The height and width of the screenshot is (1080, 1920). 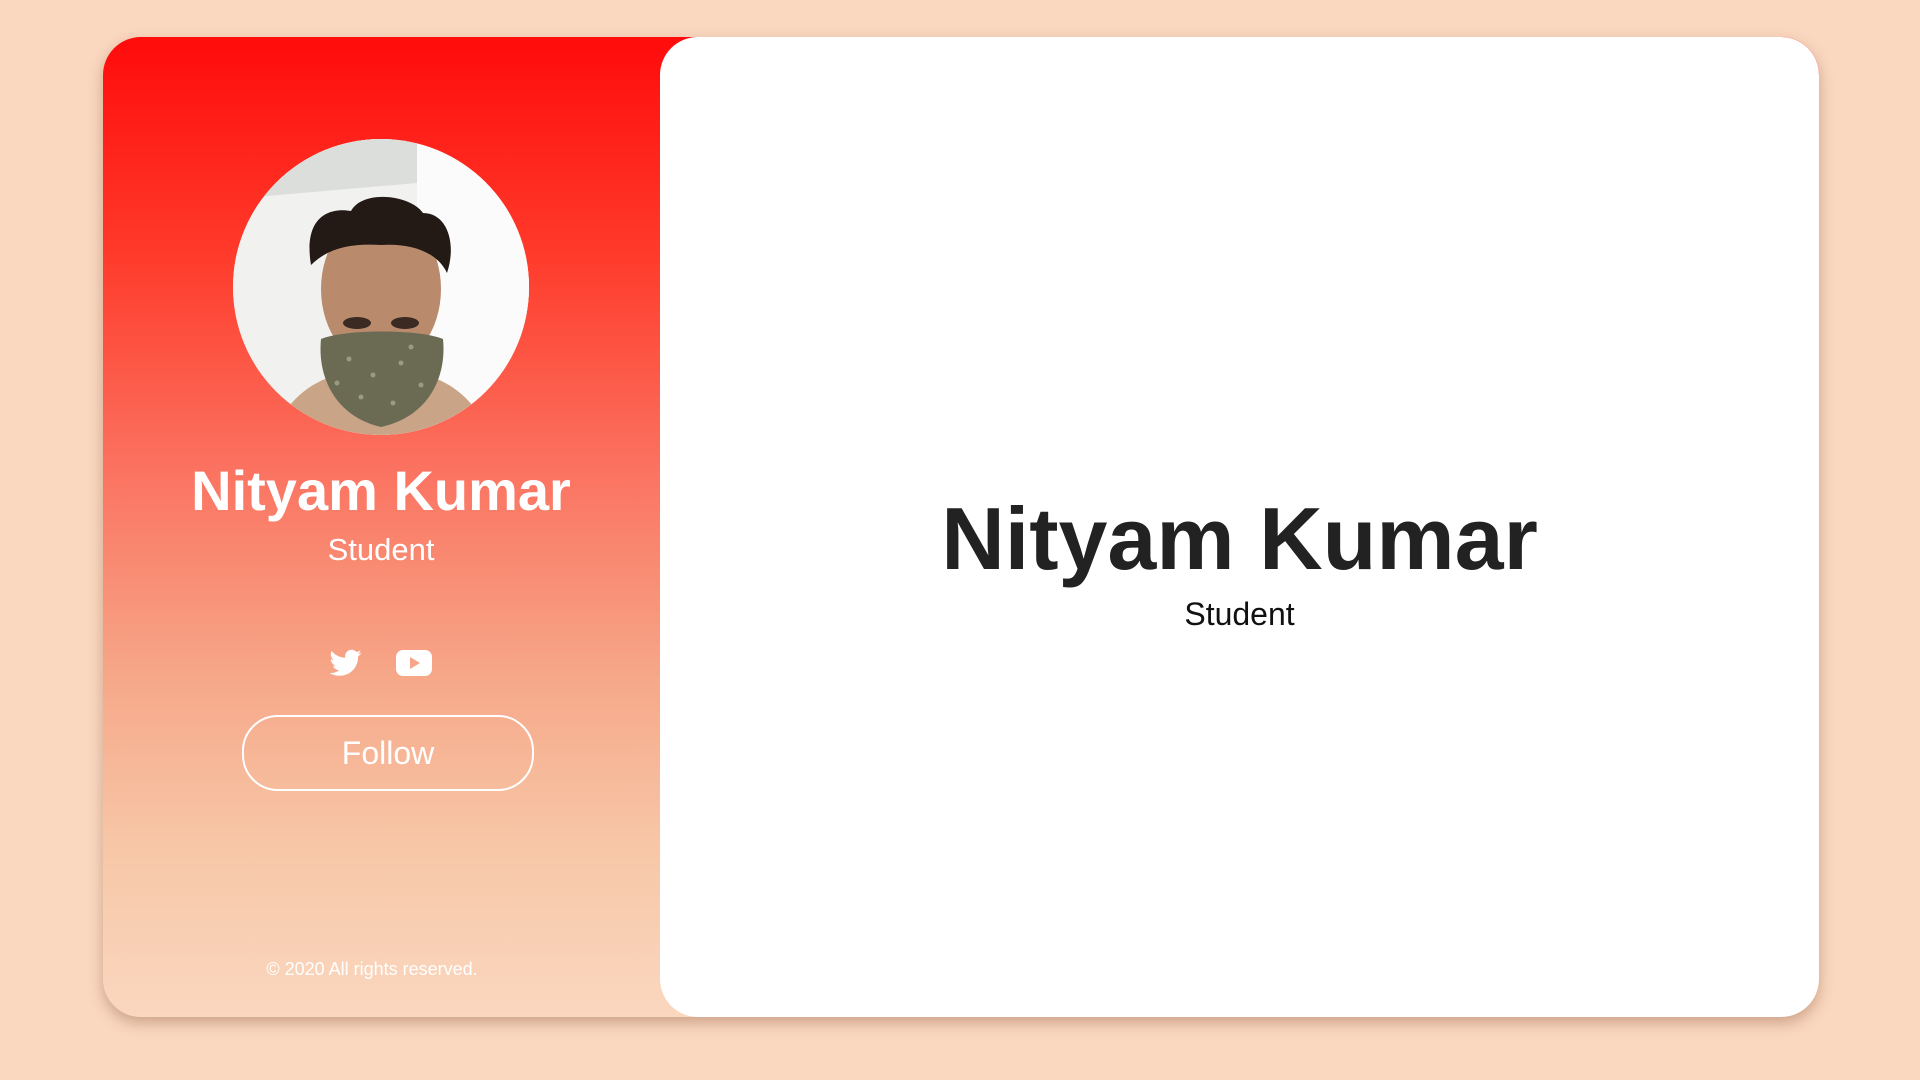 I want to click on youtube-icon, so click(x=414, y=665).